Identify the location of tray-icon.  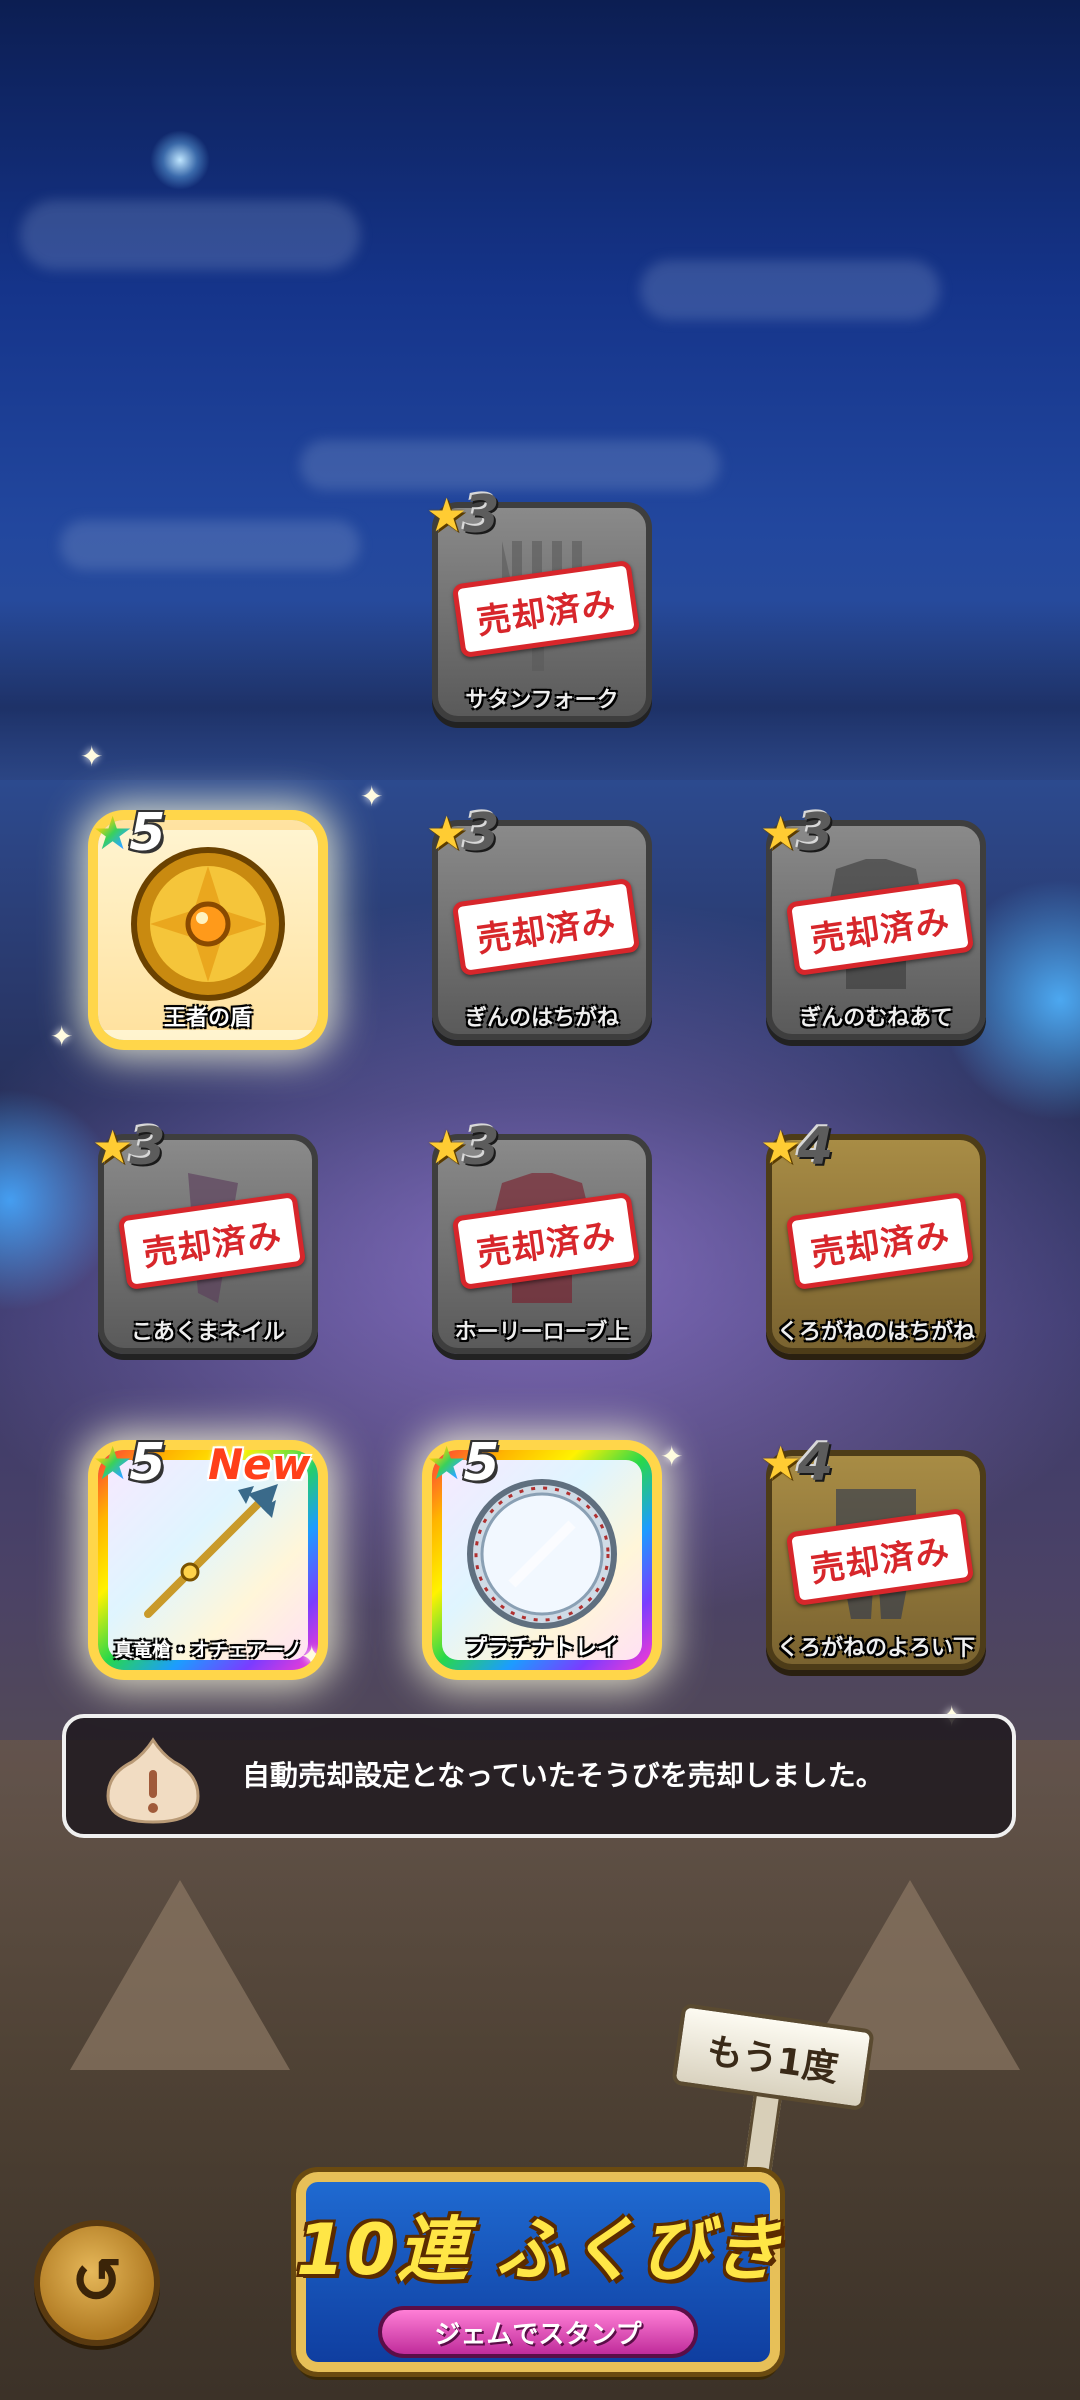
(542, 1556).